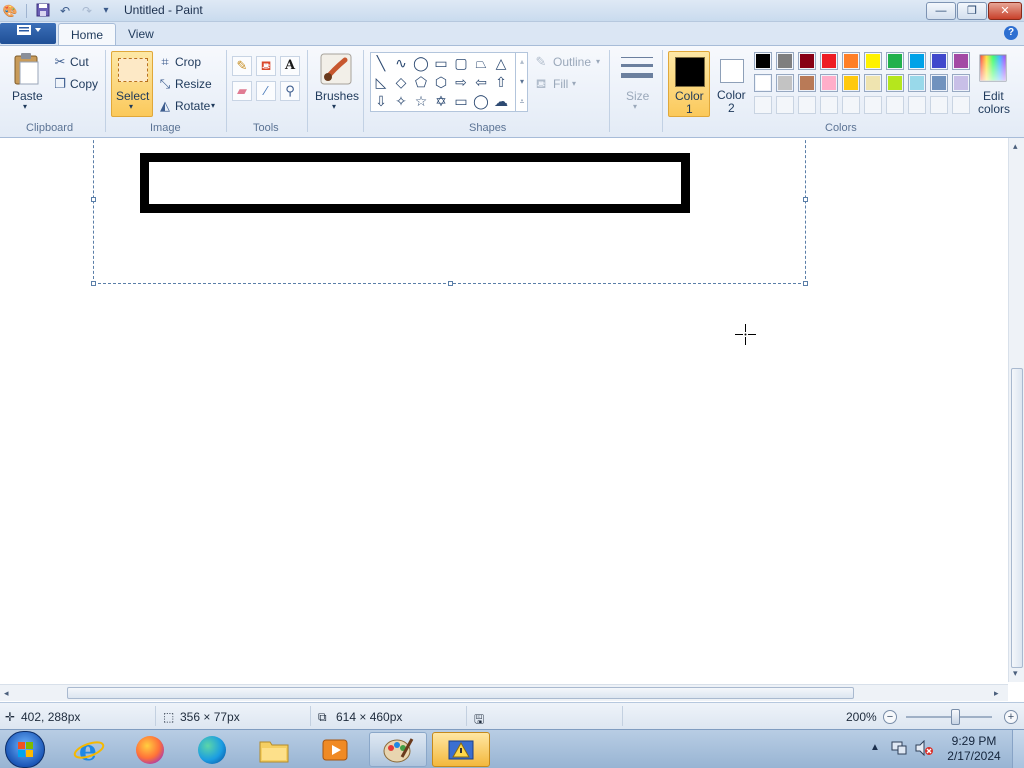  What do you see at coordinates (401, 63) in the screenshot?
I see `curve-shape-icon: ∿` at bounding box center [401, 63].